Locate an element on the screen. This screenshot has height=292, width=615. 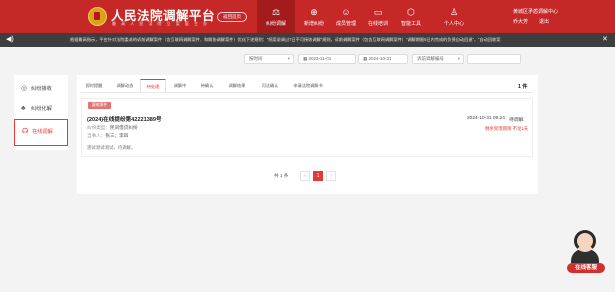
online-service-widget: 在线客服 is located at coordinates (586, 252).